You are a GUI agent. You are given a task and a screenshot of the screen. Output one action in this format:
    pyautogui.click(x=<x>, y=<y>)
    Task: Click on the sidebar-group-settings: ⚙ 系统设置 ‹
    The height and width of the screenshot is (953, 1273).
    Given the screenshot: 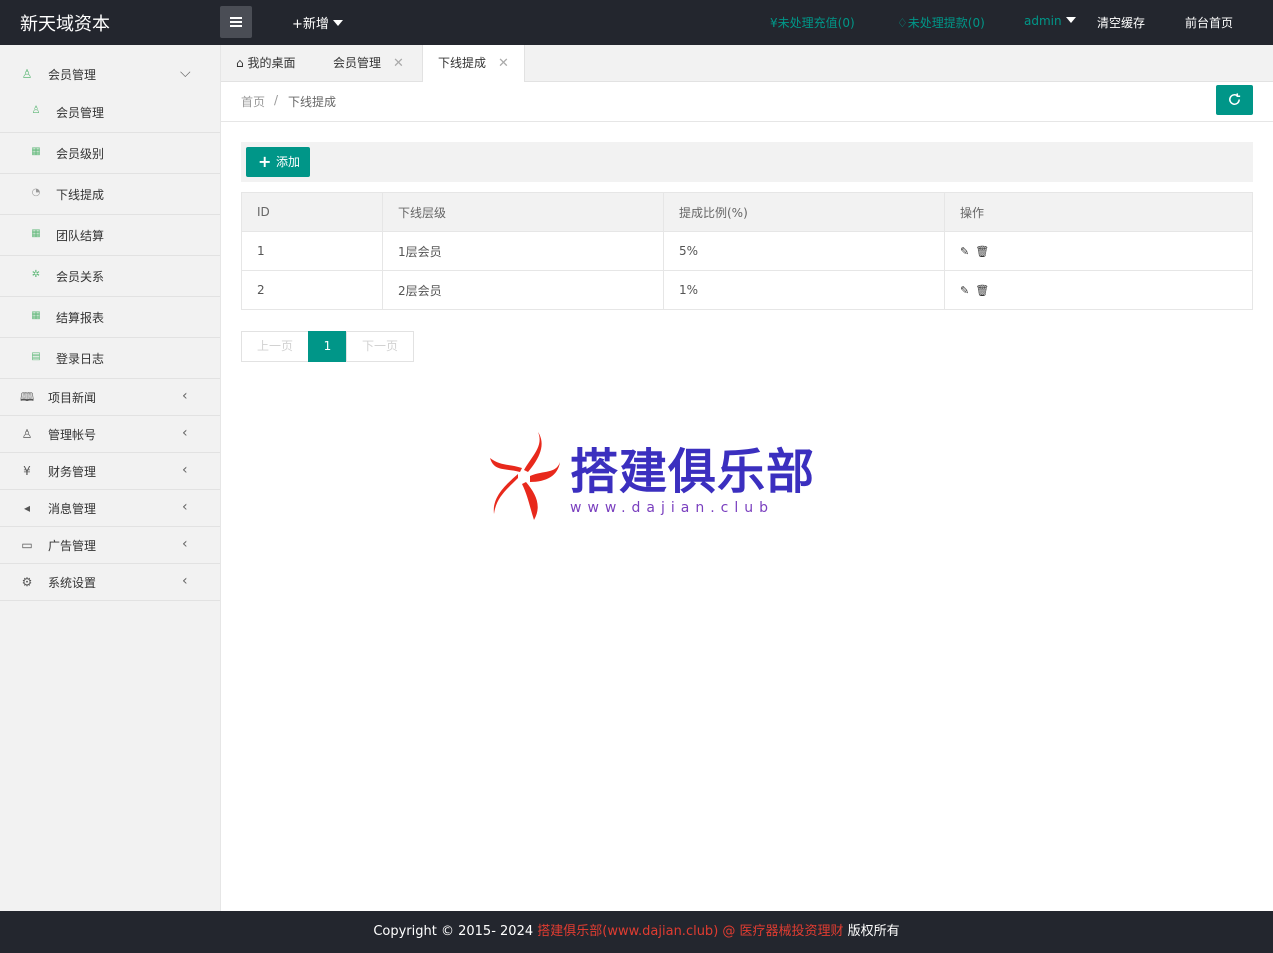 What is the action you would take?
    pyautogui.click(x=110, y=582)
    